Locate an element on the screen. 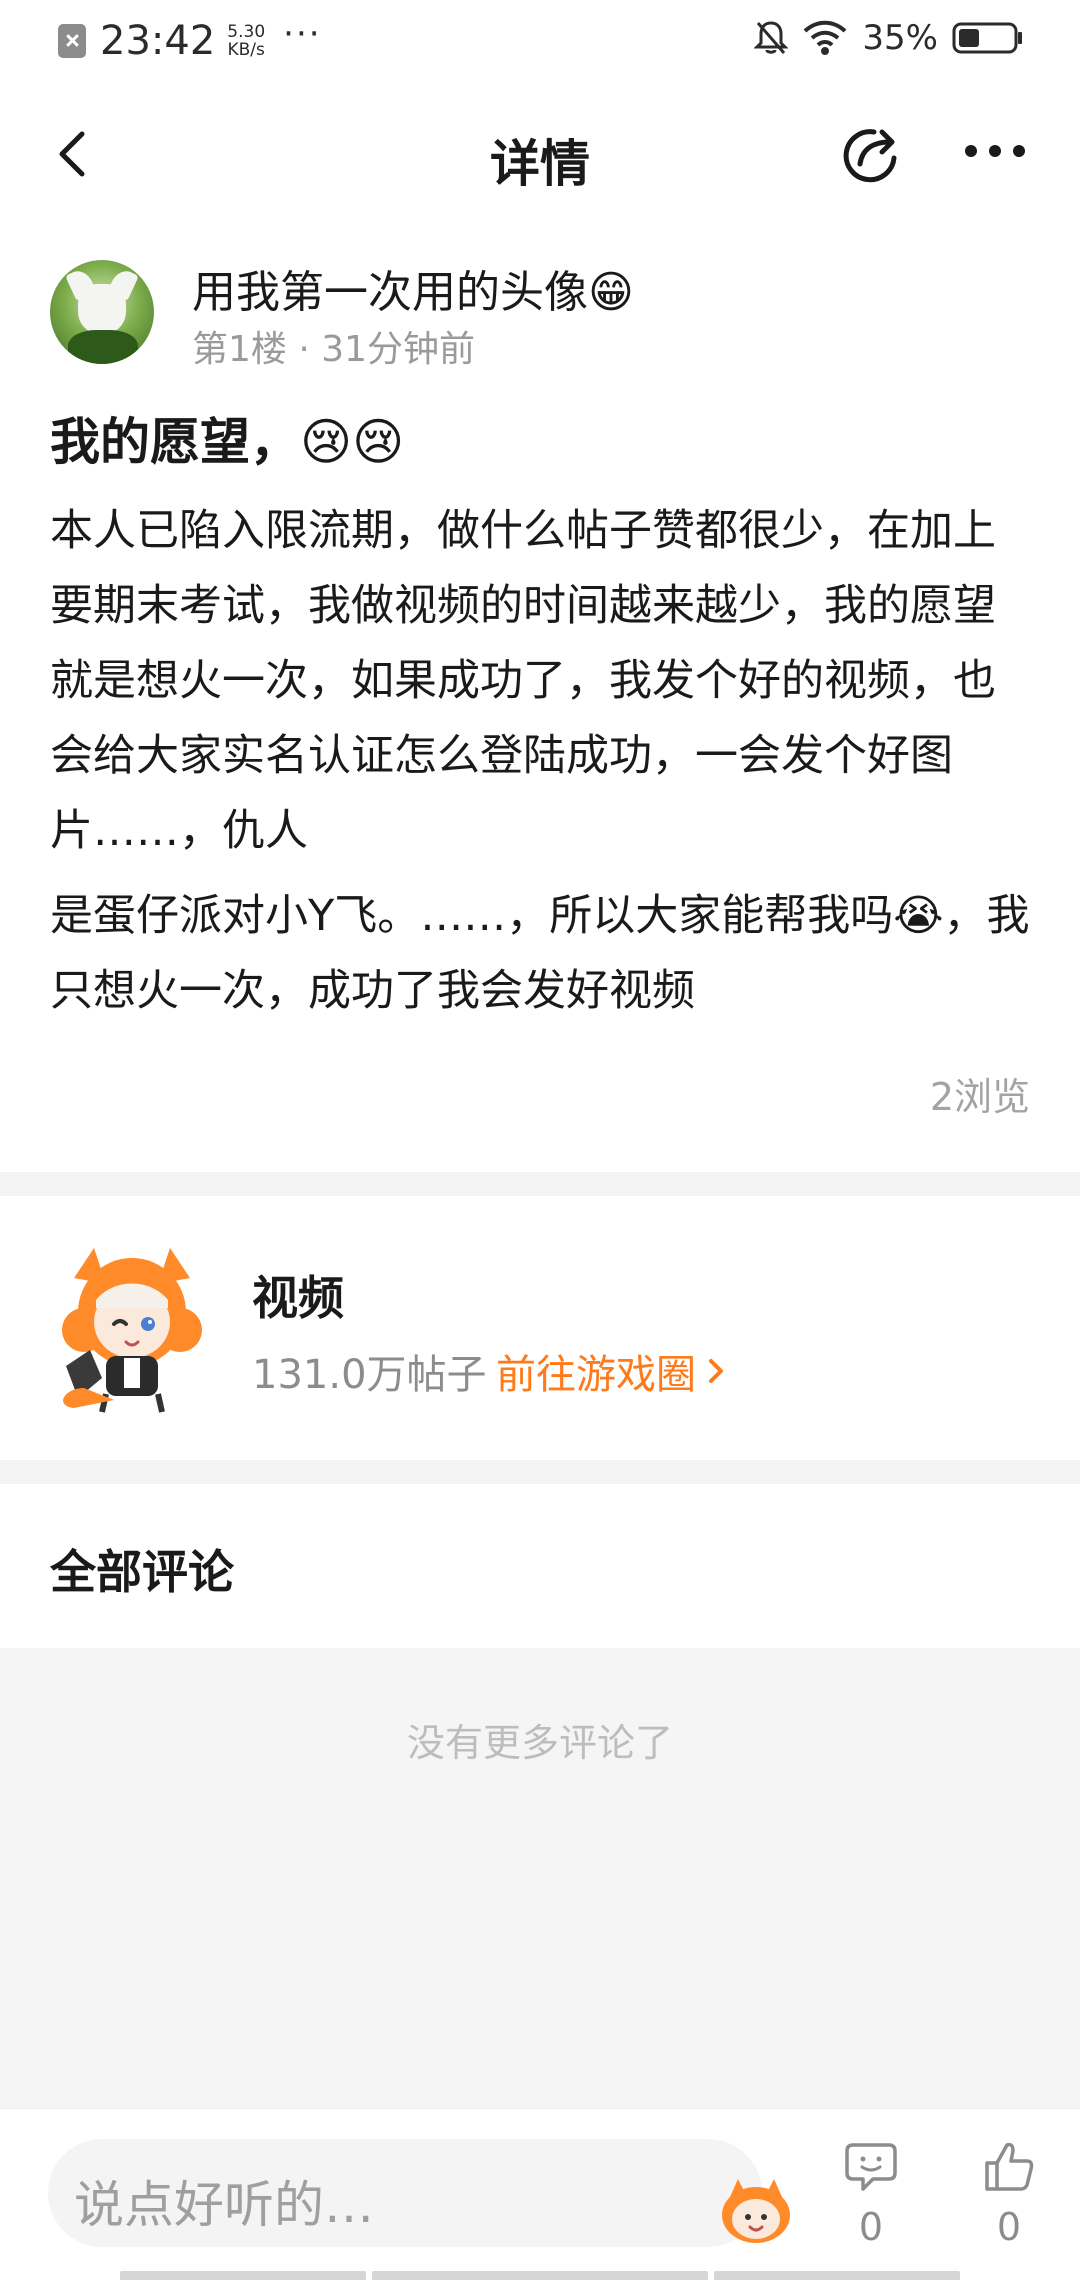 Image resolution: width=1080 pixels, height=2280 pixels. mute-bell-icon is located at coordinates (771, 37).